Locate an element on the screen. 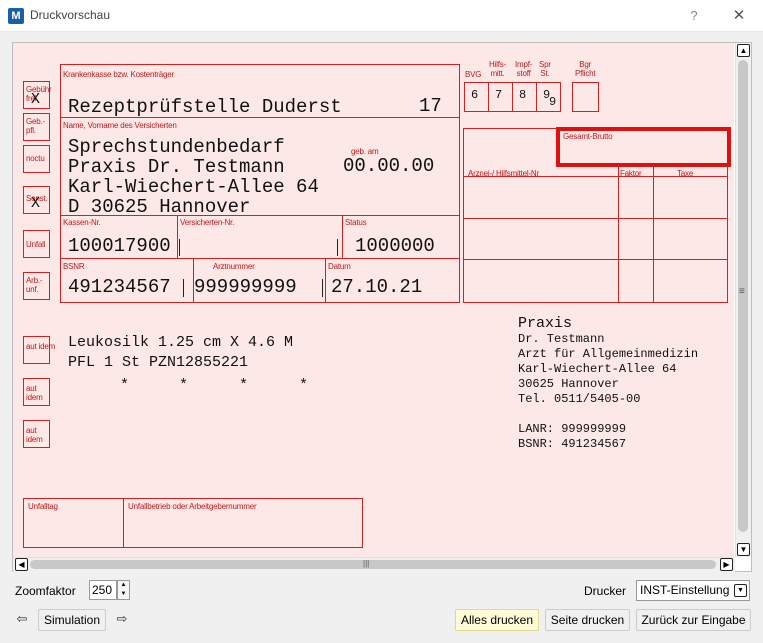 This screenshot has width=763, height=643. side-box-unfall: Unfall is located at coordinates (36, 244).